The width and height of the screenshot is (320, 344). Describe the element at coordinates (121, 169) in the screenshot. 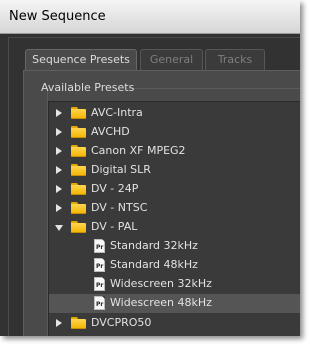

I see `tree-item-label: Digital SLR` at that location.